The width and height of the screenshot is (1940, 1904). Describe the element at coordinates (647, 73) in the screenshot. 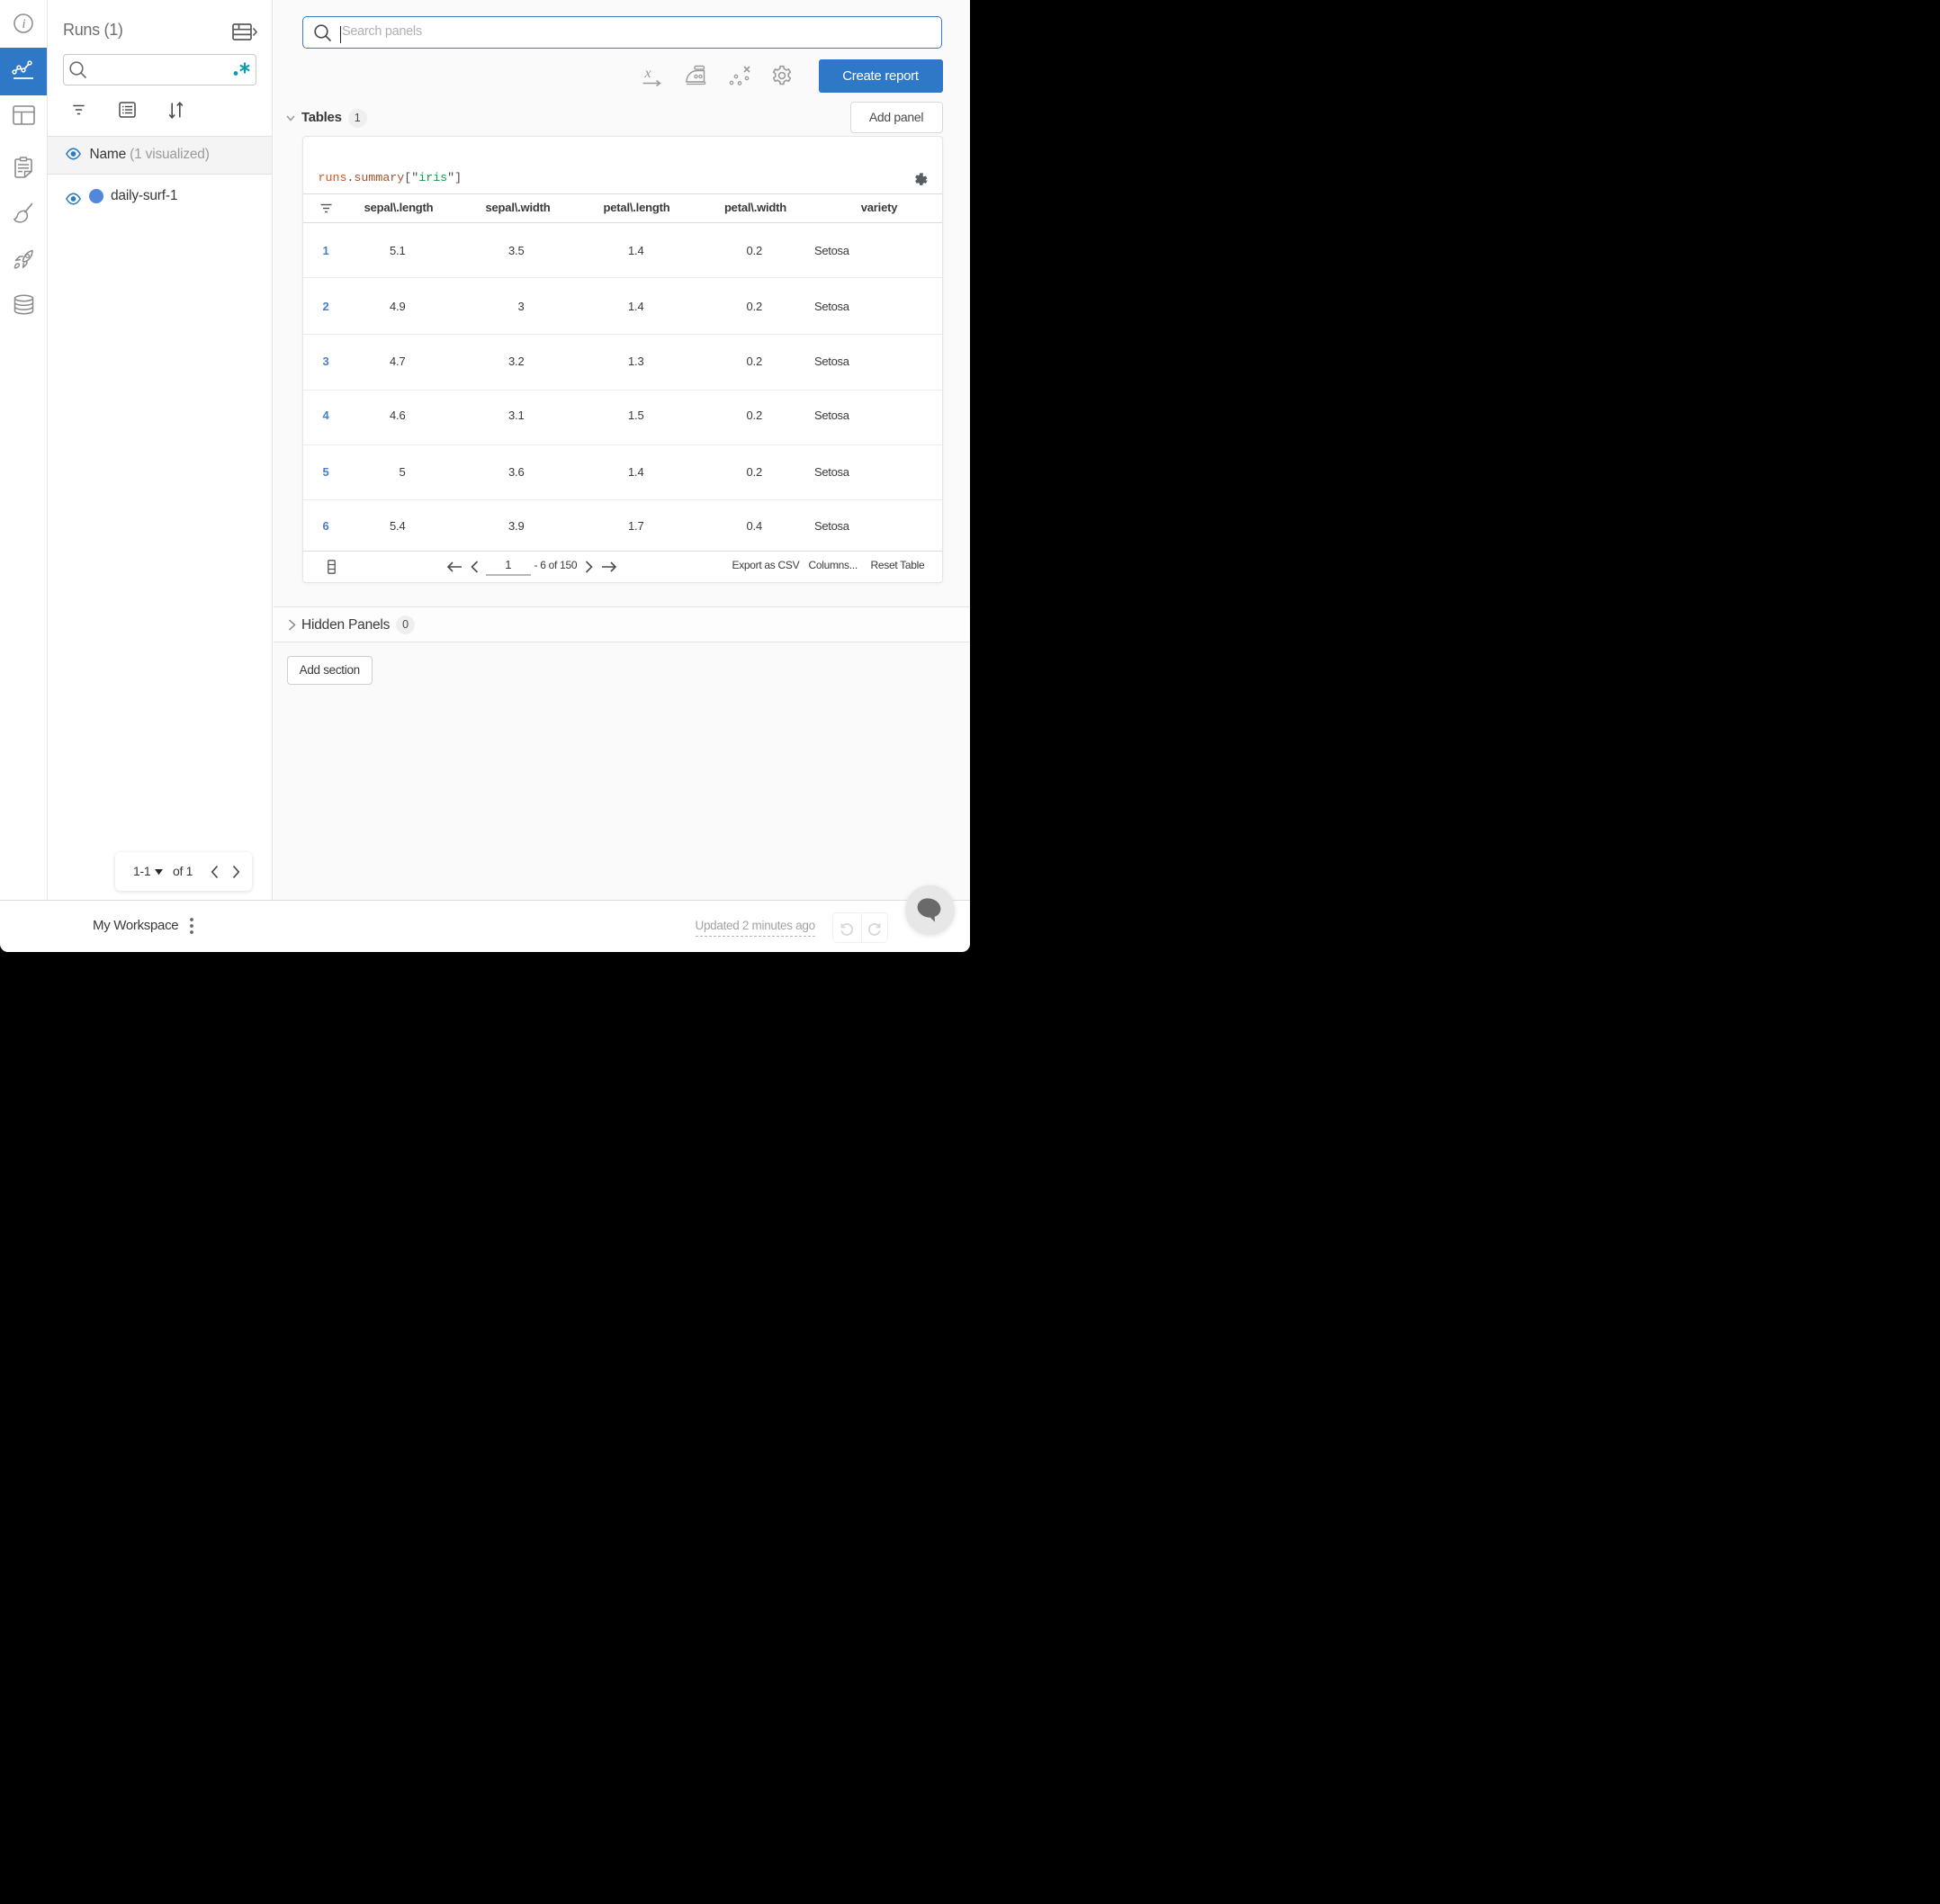

I see `svg-text: x` at that location.